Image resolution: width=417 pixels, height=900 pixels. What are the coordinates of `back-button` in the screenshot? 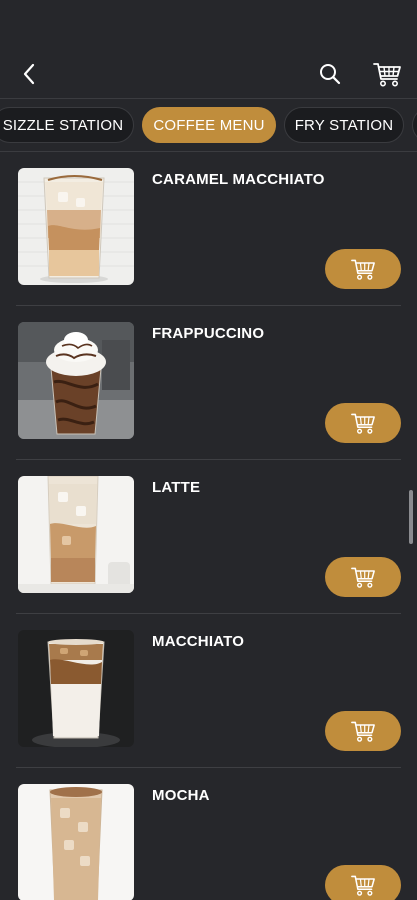 It's located at (29, 74).